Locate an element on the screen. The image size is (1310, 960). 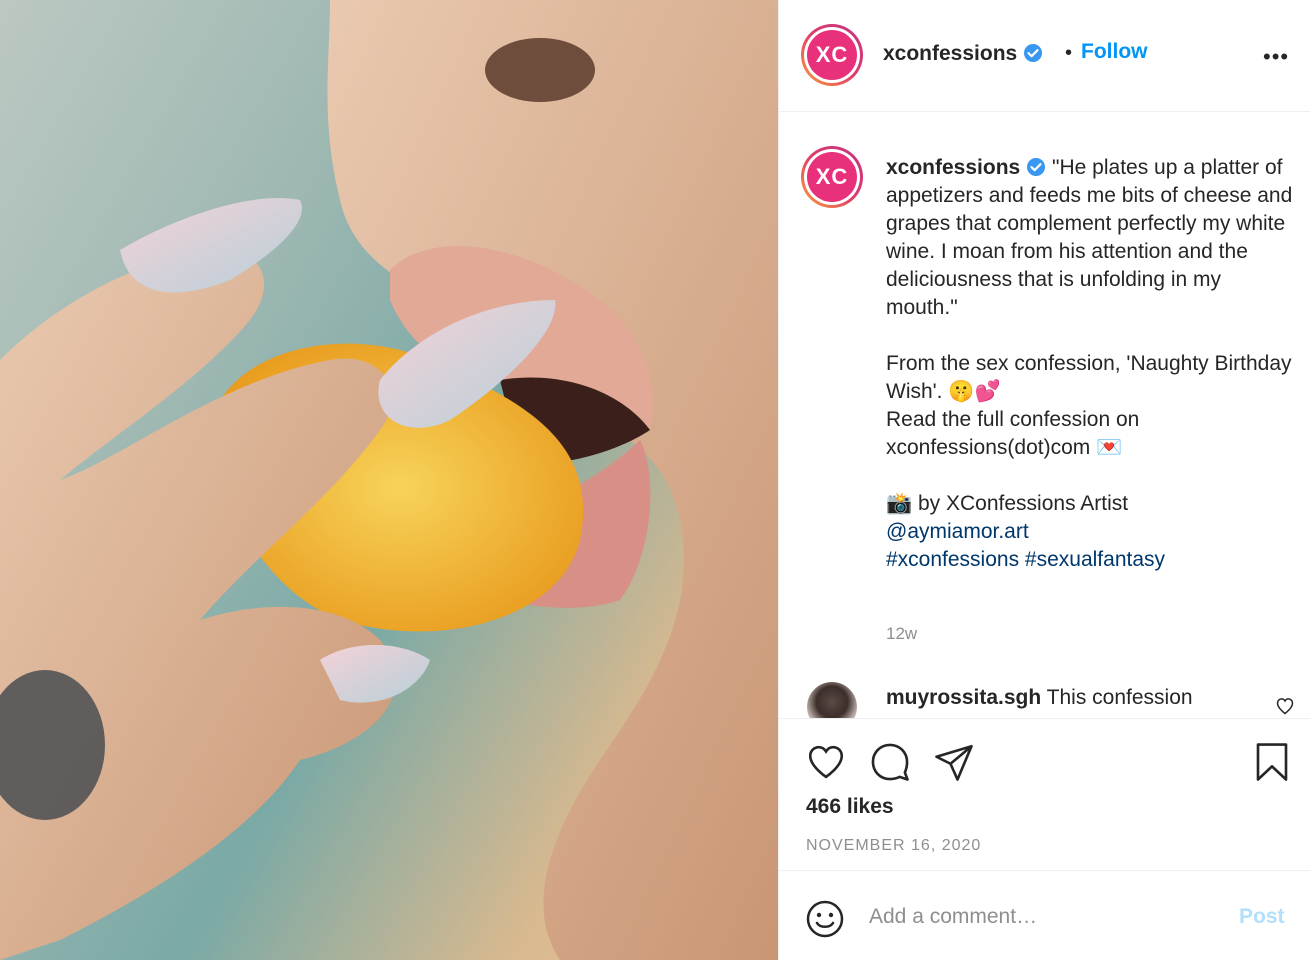
share-icon is located at coordinates (954, 762).